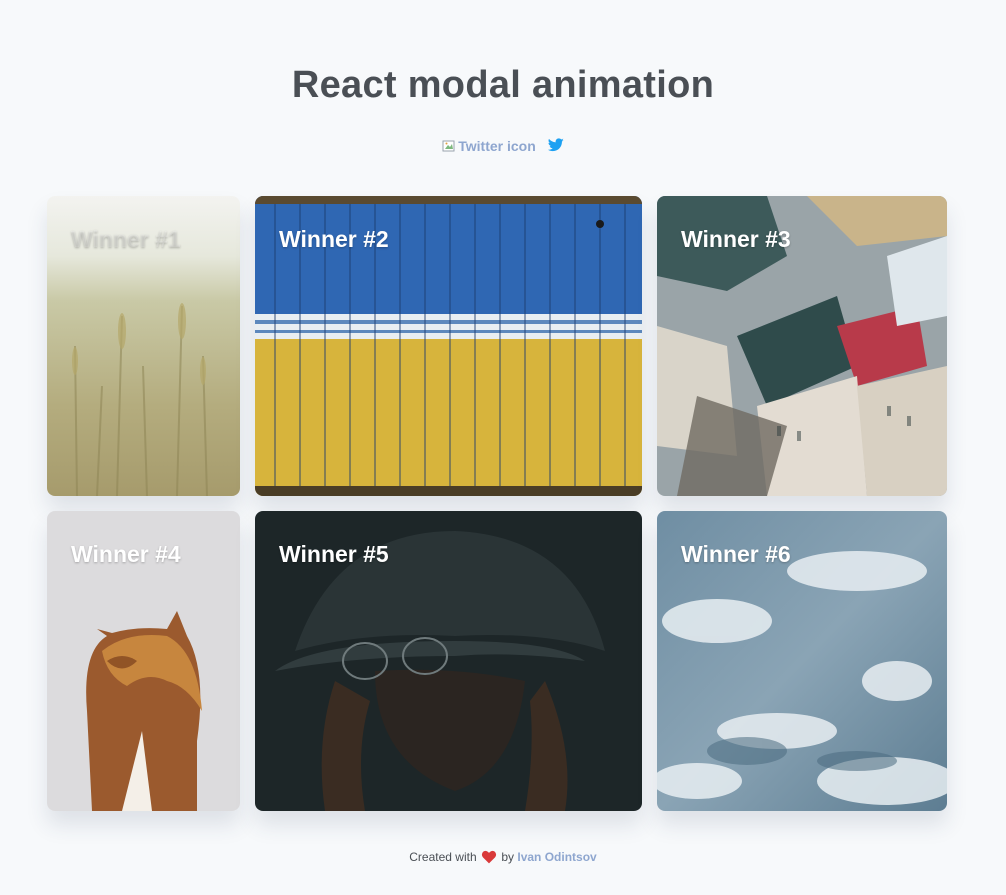  Describe the element at coordinates (736, 239) in the screenshot. I see `winner-card-label: Winner #3` at that location.